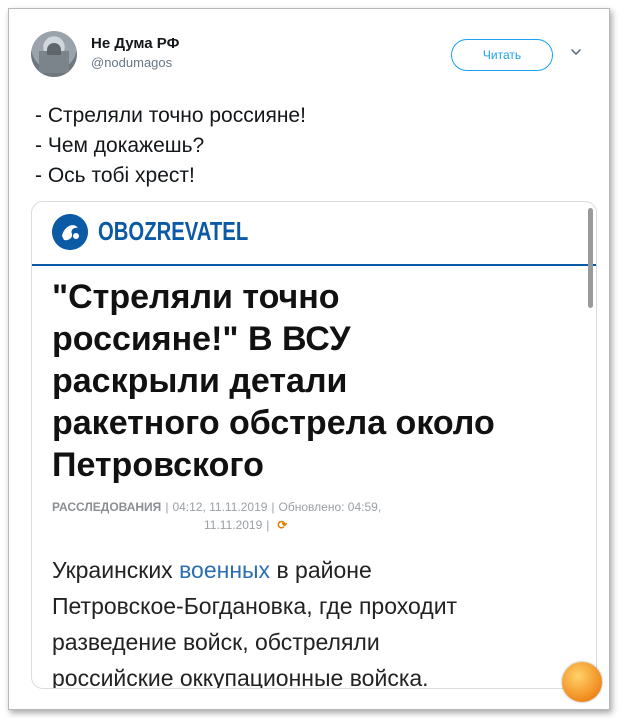 Image resolution: width=620 pixels, height=719 pixels. I want to click on lead-line: Украинских военных в районе, so click(317, 570).